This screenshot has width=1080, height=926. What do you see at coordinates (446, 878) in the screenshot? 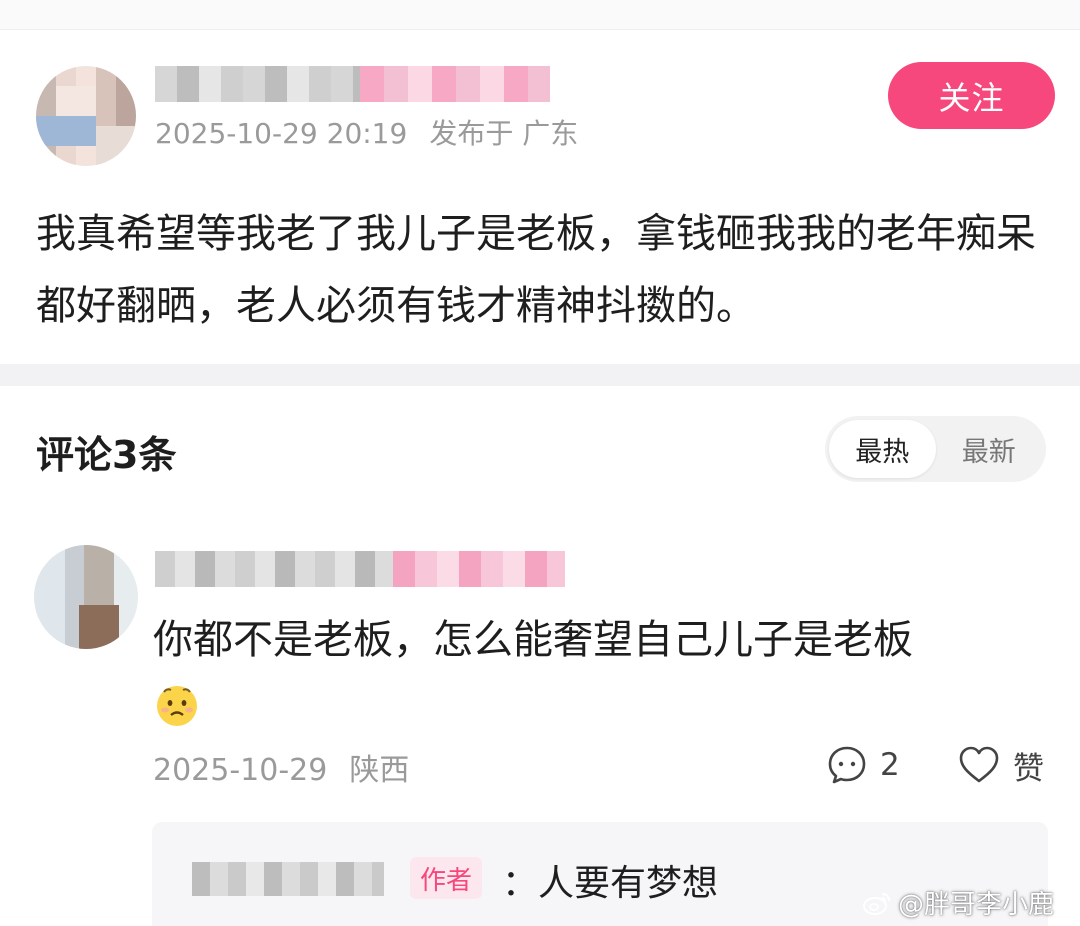
I see `author-badge: 作者` at bounding box center [446, 878].